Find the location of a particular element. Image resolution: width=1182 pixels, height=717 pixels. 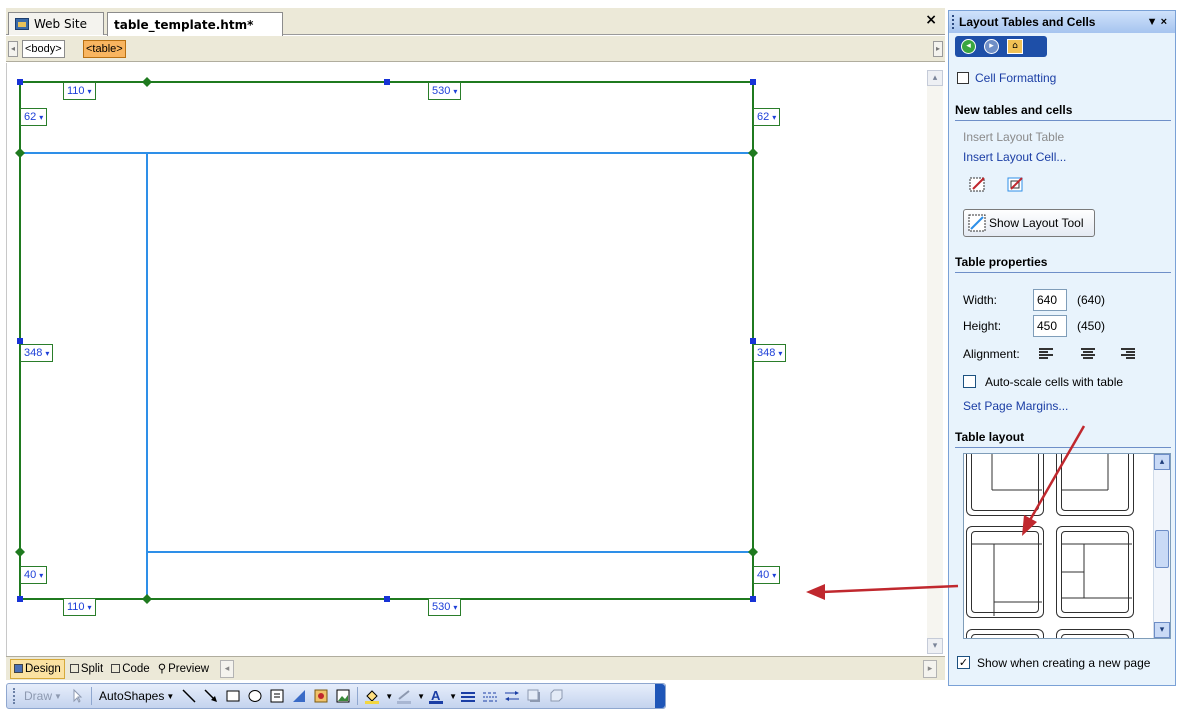

tab-website: Web Site is located at coordinates (56, 23).